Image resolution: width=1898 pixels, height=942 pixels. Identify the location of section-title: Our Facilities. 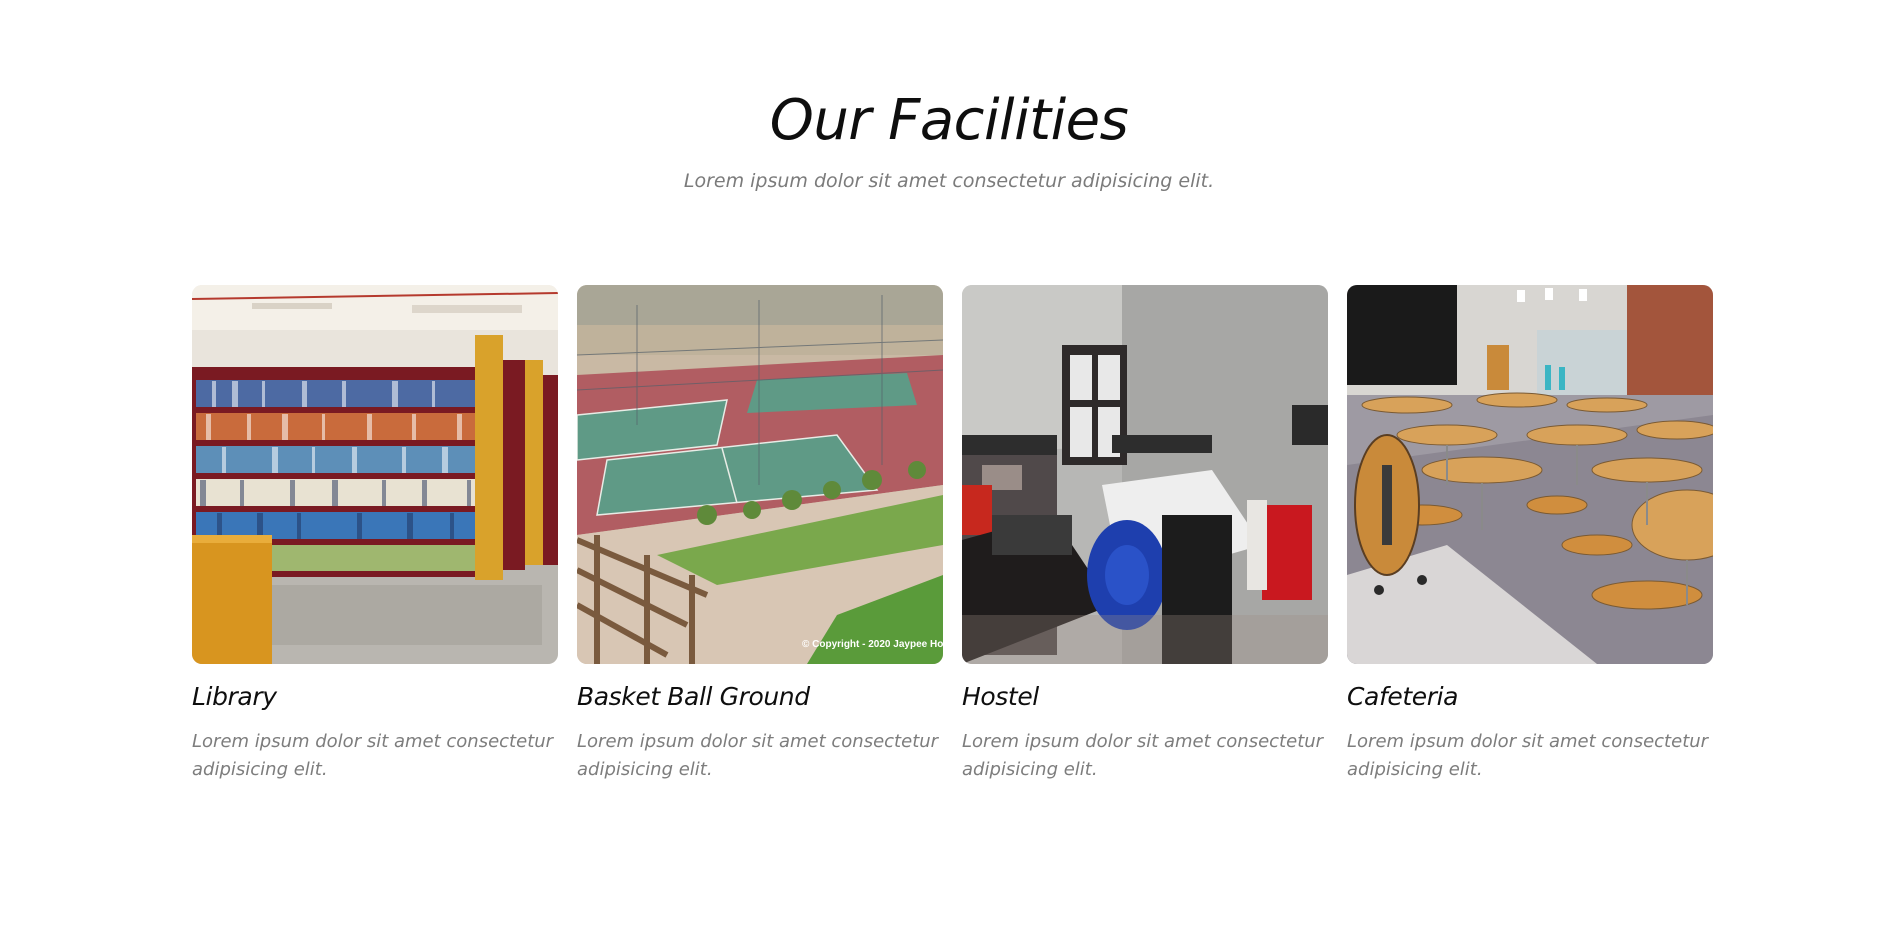
(949, 120).